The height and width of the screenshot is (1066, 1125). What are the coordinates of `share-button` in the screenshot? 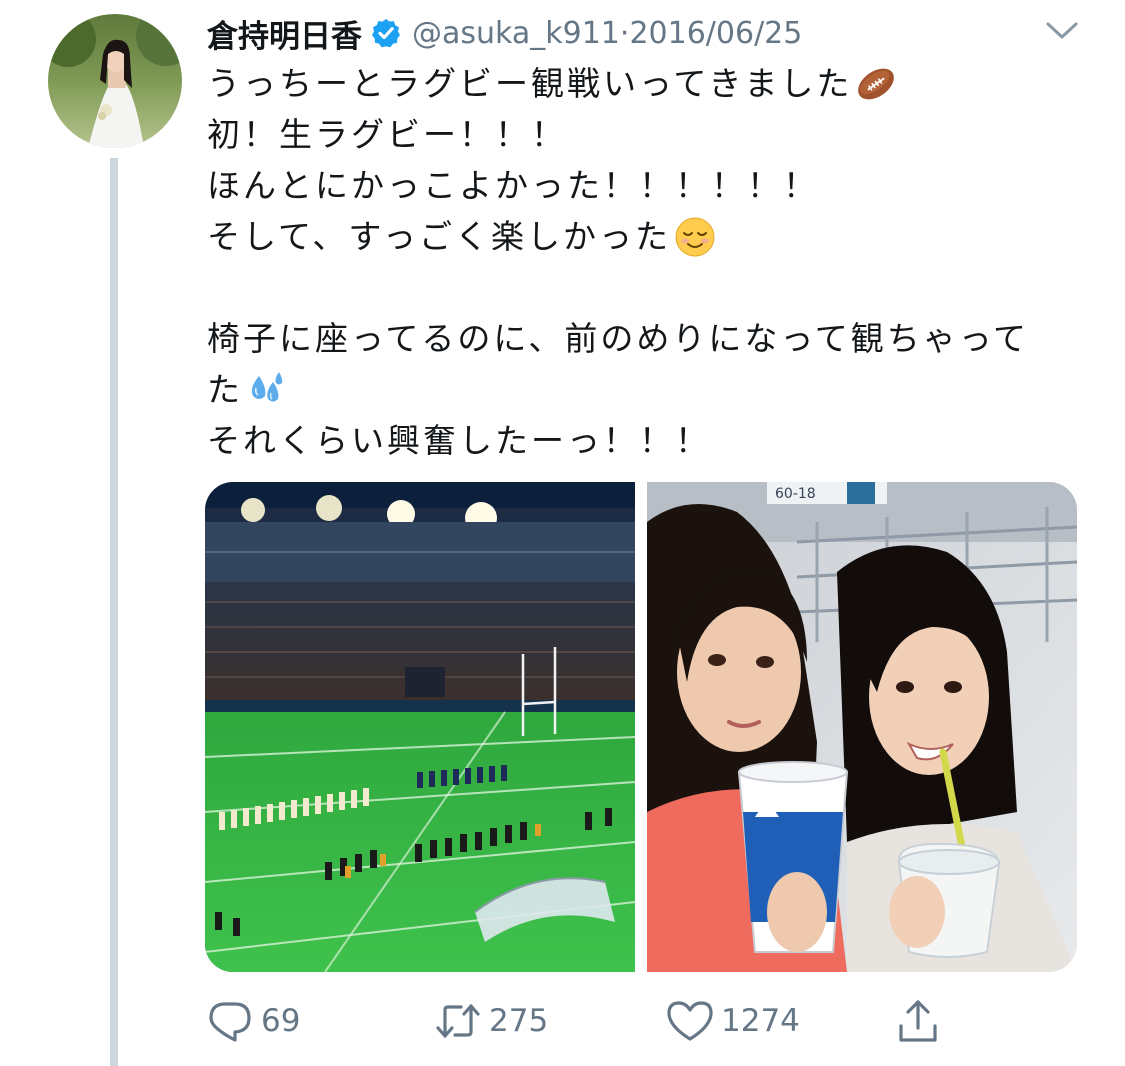 It's located at (918, 1021).